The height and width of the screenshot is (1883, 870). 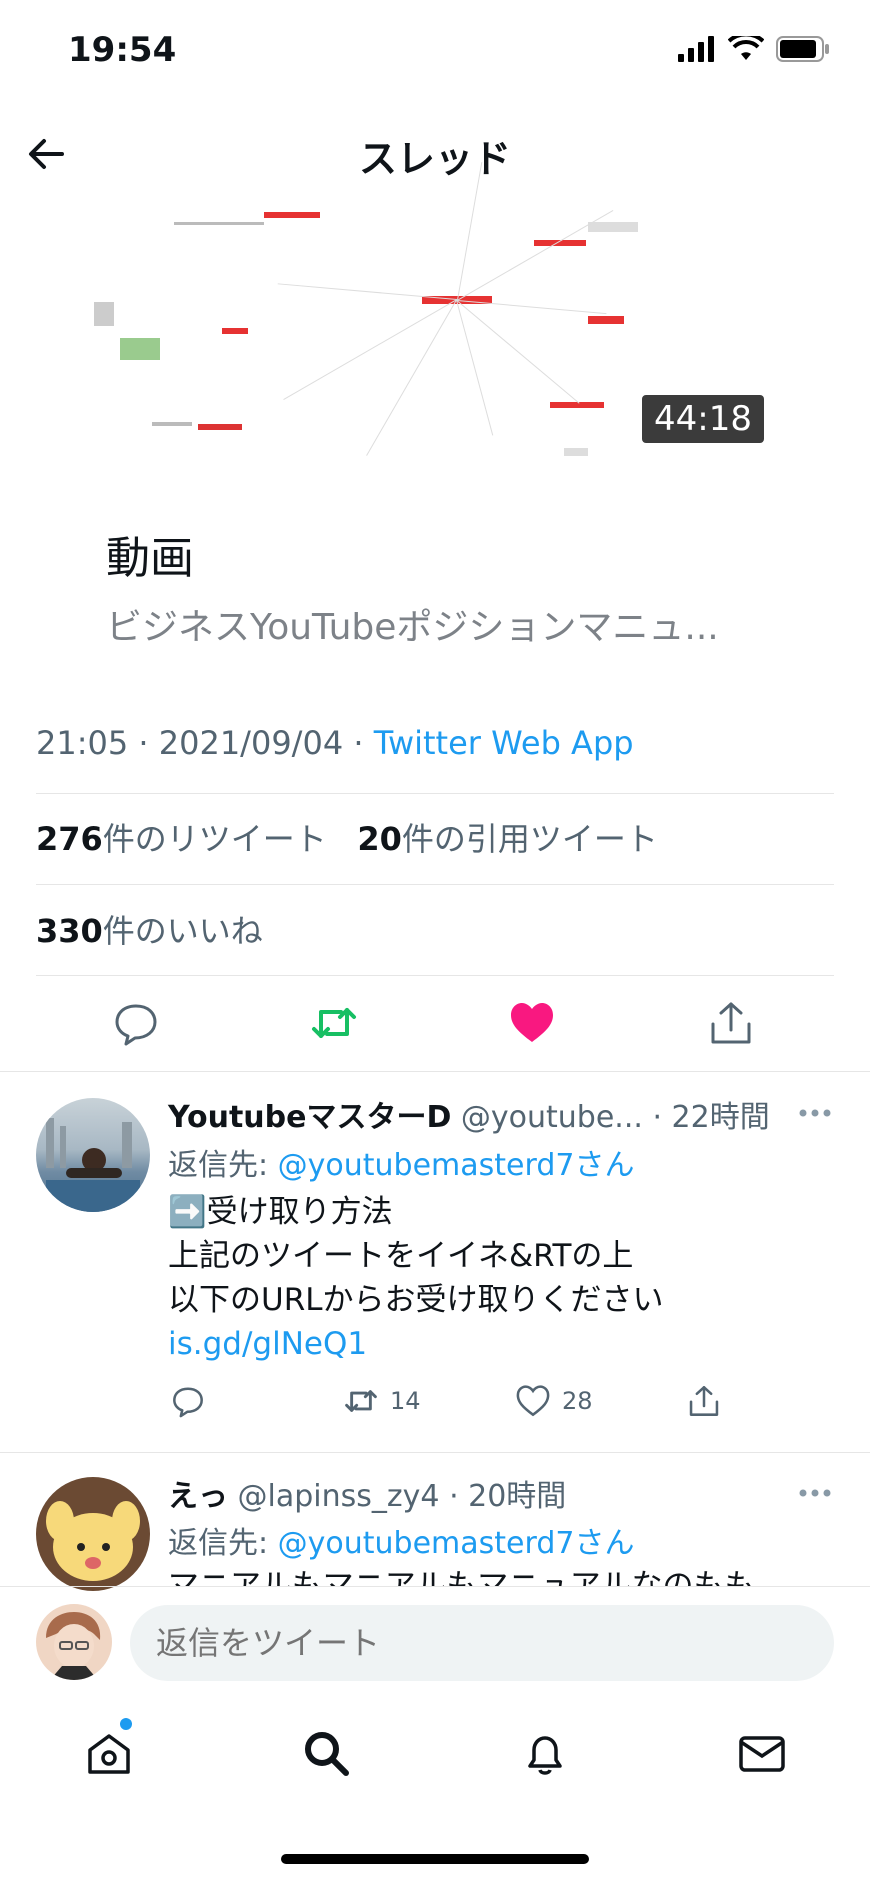 I want to click on reply-time: · 22時間, so click(x=711, y=1117).